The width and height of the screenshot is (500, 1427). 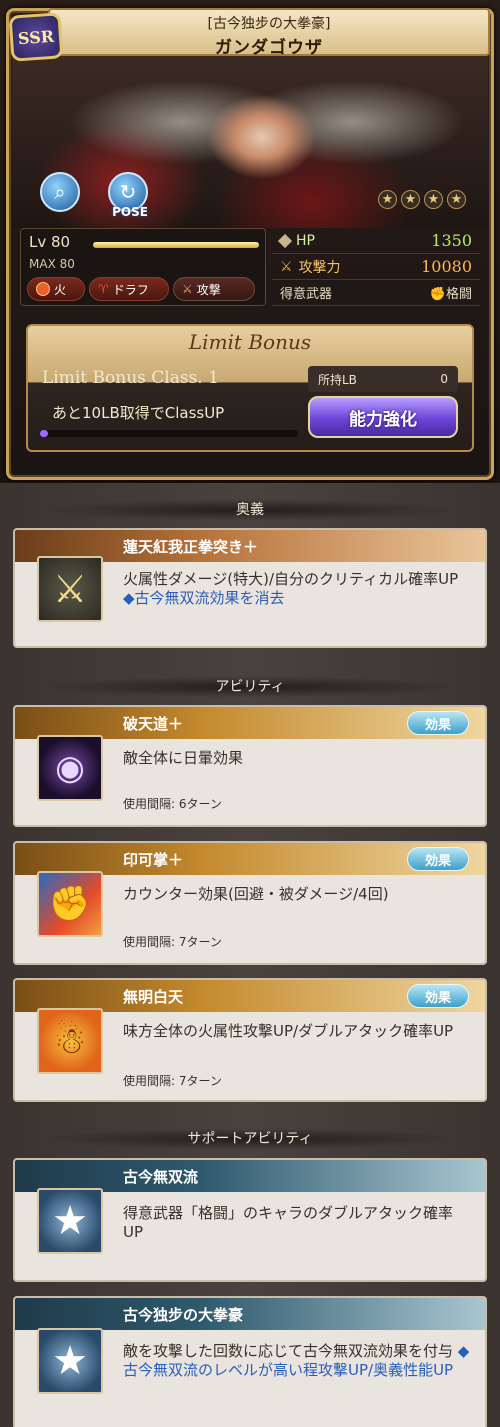 I want to click on section-abilities: アビリティ, so click(x=250, y=687).